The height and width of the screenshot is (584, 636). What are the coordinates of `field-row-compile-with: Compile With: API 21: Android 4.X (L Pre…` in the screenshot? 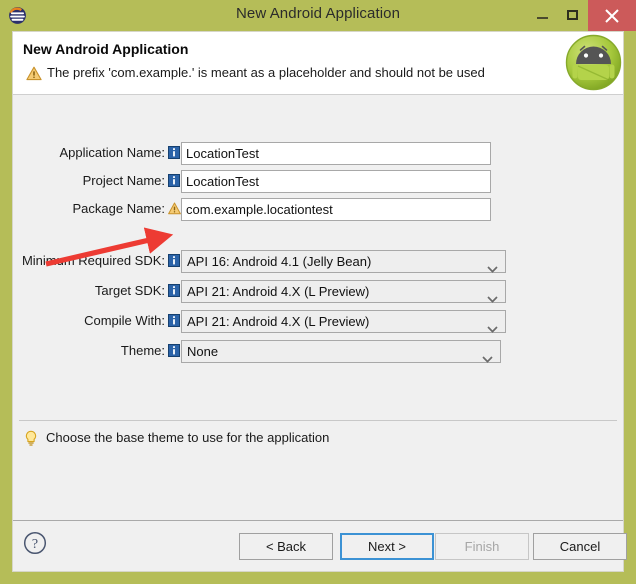 It's located at (318, 322).